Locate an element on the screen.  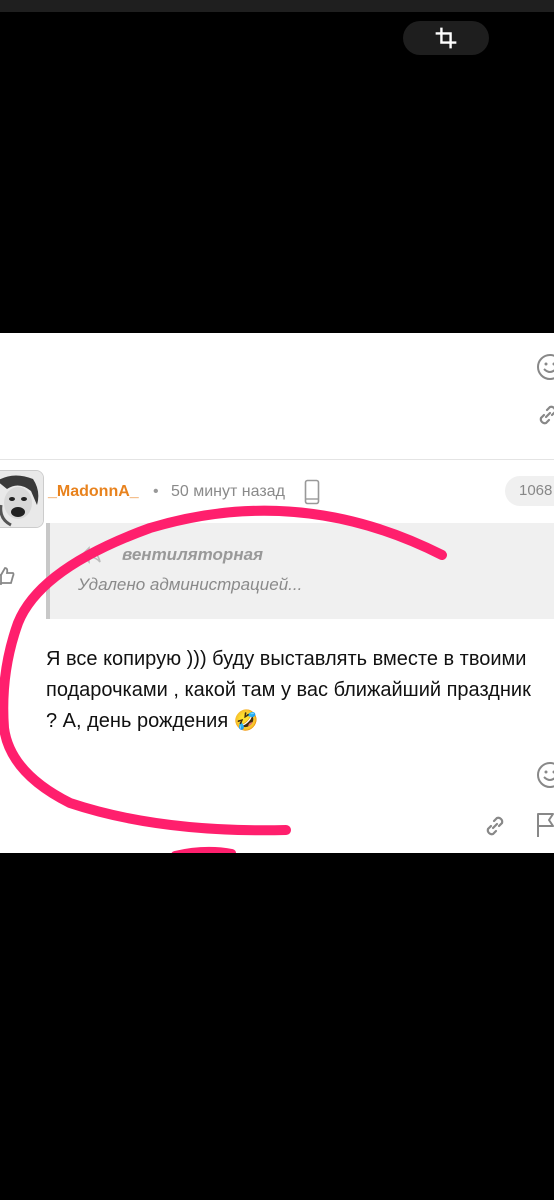
crop-button is located at coordinates (446, 38).